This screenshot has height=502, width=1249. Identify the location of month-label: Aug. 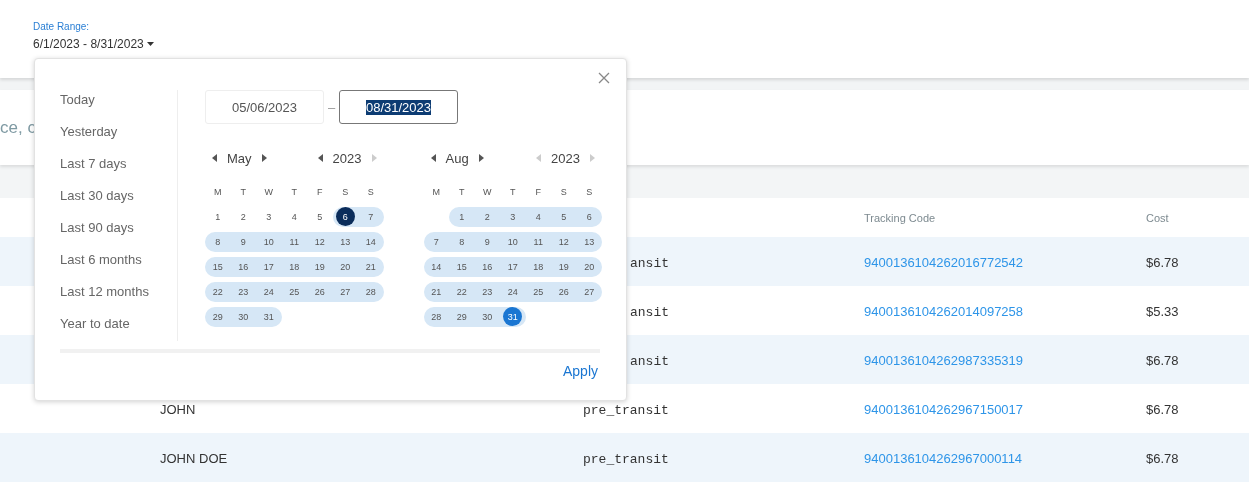
(457, 158).